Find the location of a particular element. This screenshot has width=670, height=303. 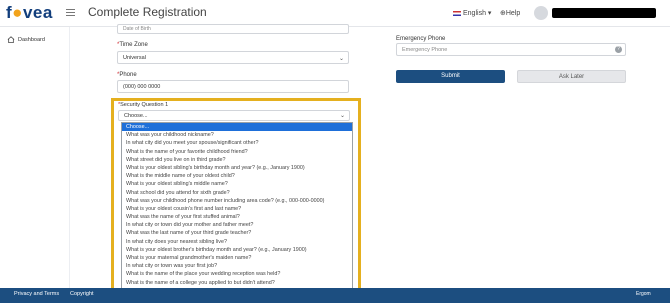

language-selector: English ▾ is located at coordinates (472, 13).